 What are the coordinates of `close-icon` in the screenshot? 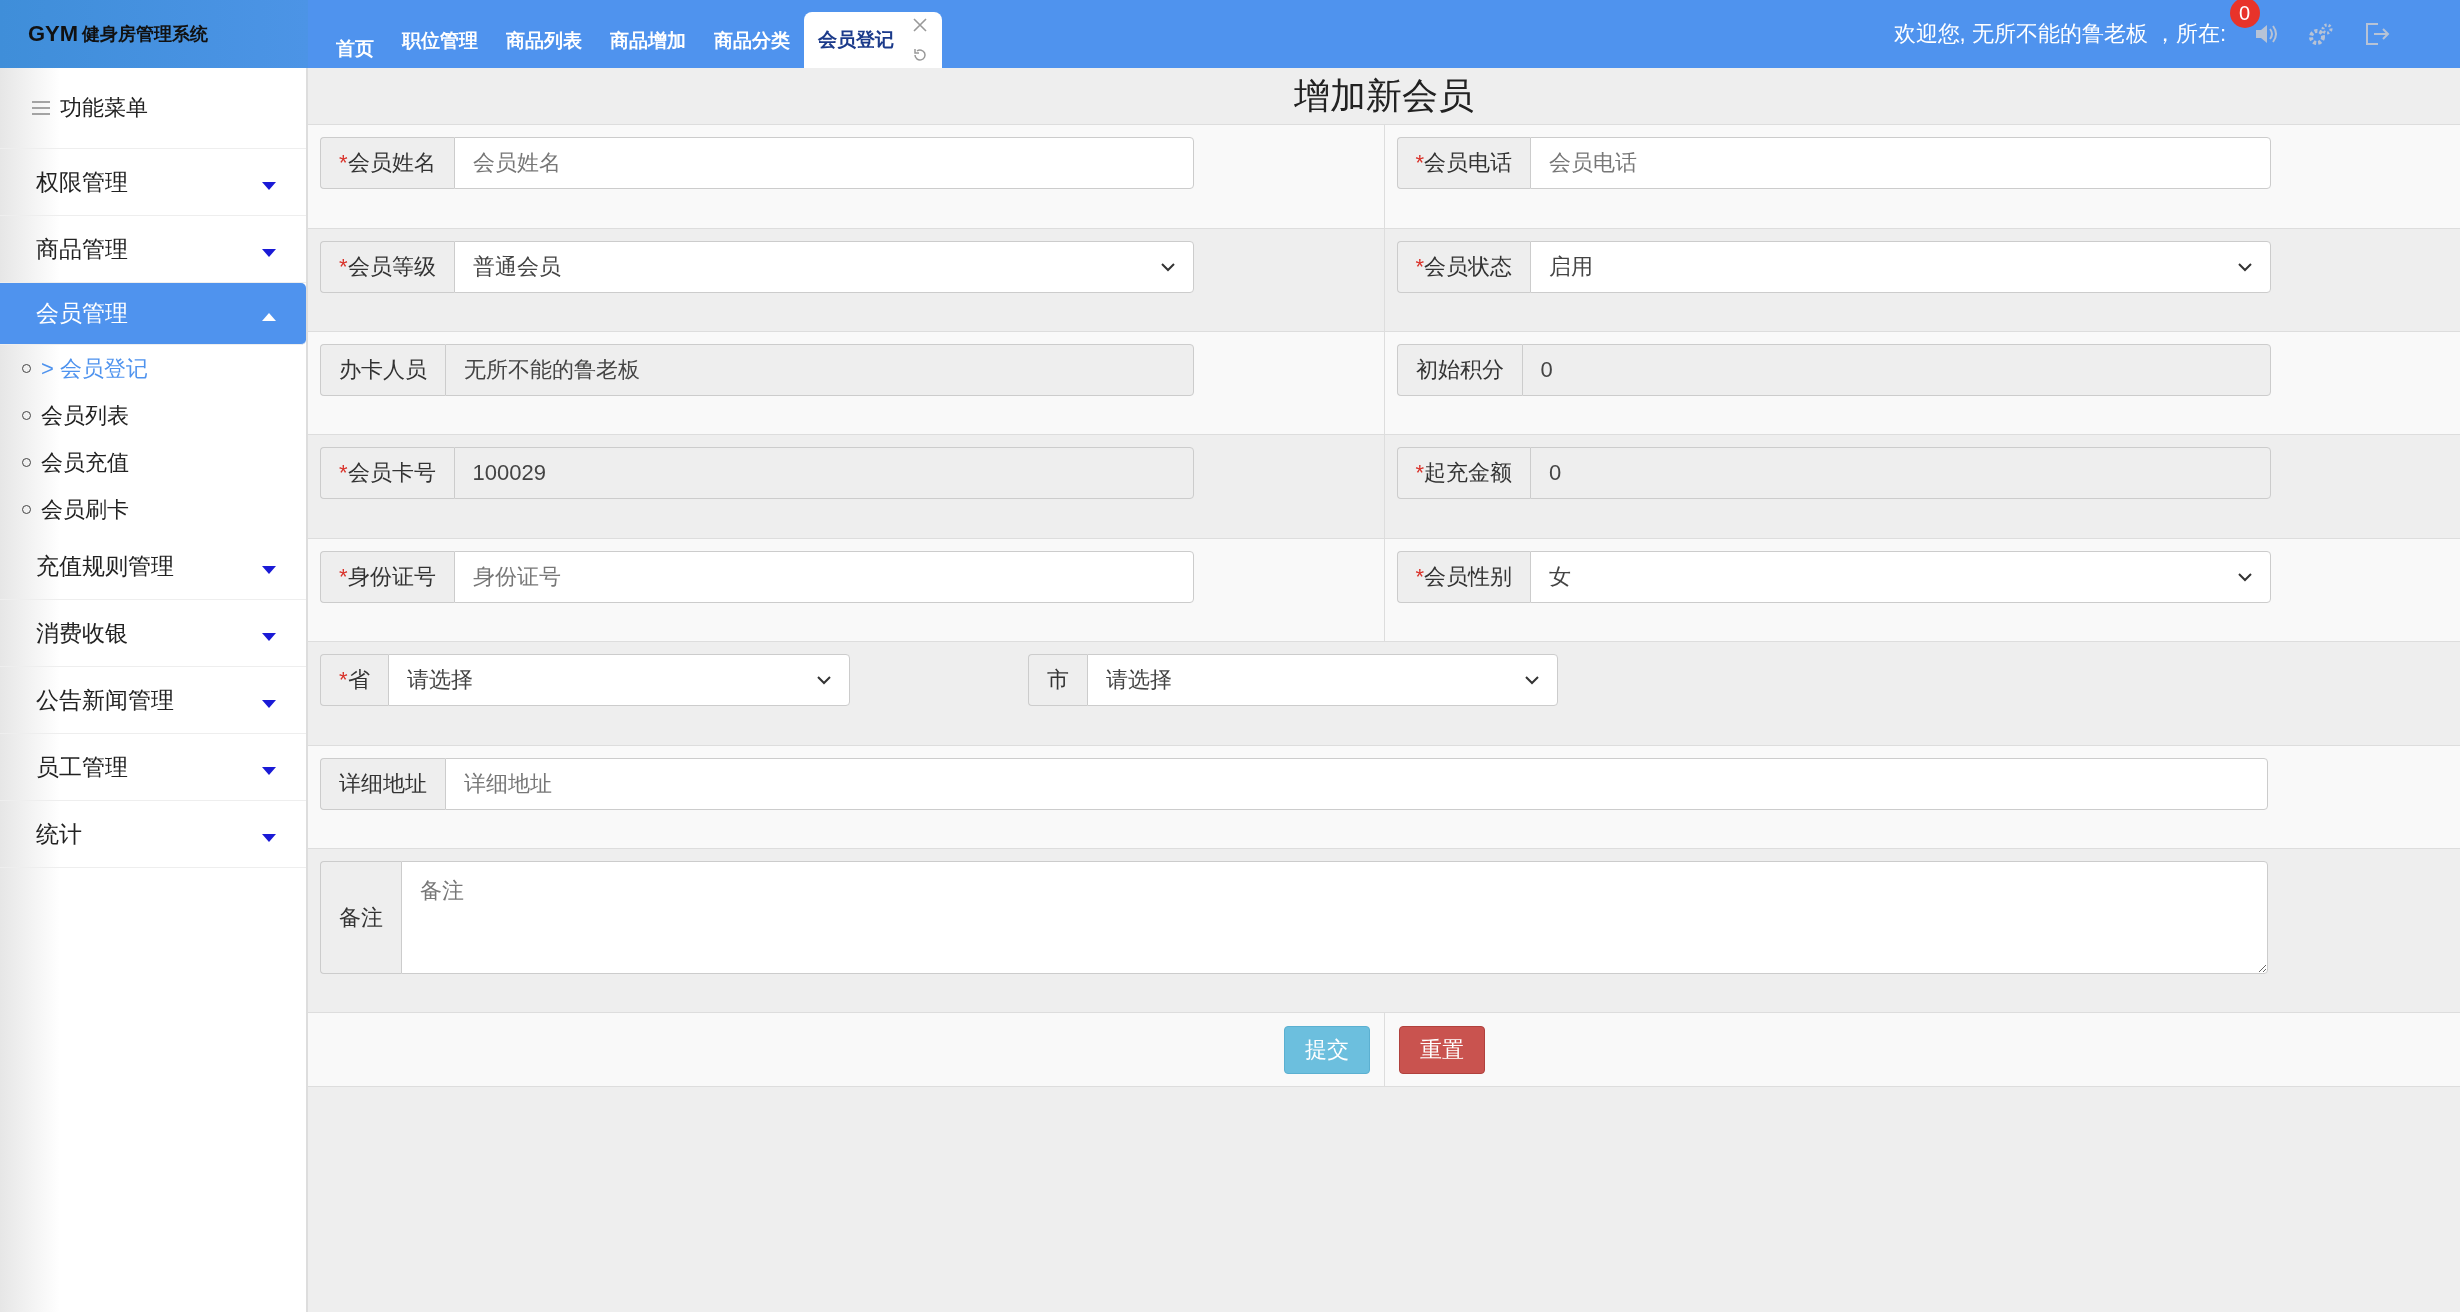 It's located at (920, 25).